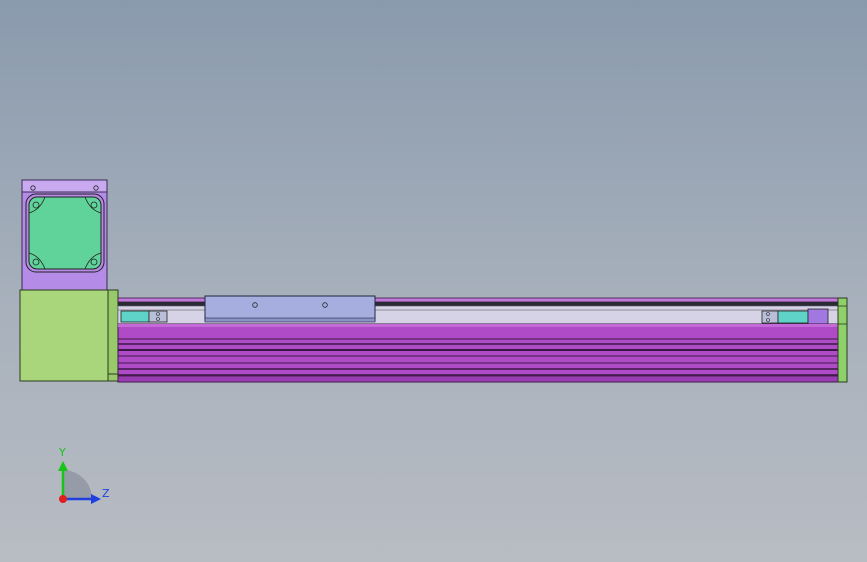 The width and height of the screenshot is (867, 562). What do you see at coordinates (479, 353) in the screenshot?
I see `rail-body` at bounding box center [479, 353].